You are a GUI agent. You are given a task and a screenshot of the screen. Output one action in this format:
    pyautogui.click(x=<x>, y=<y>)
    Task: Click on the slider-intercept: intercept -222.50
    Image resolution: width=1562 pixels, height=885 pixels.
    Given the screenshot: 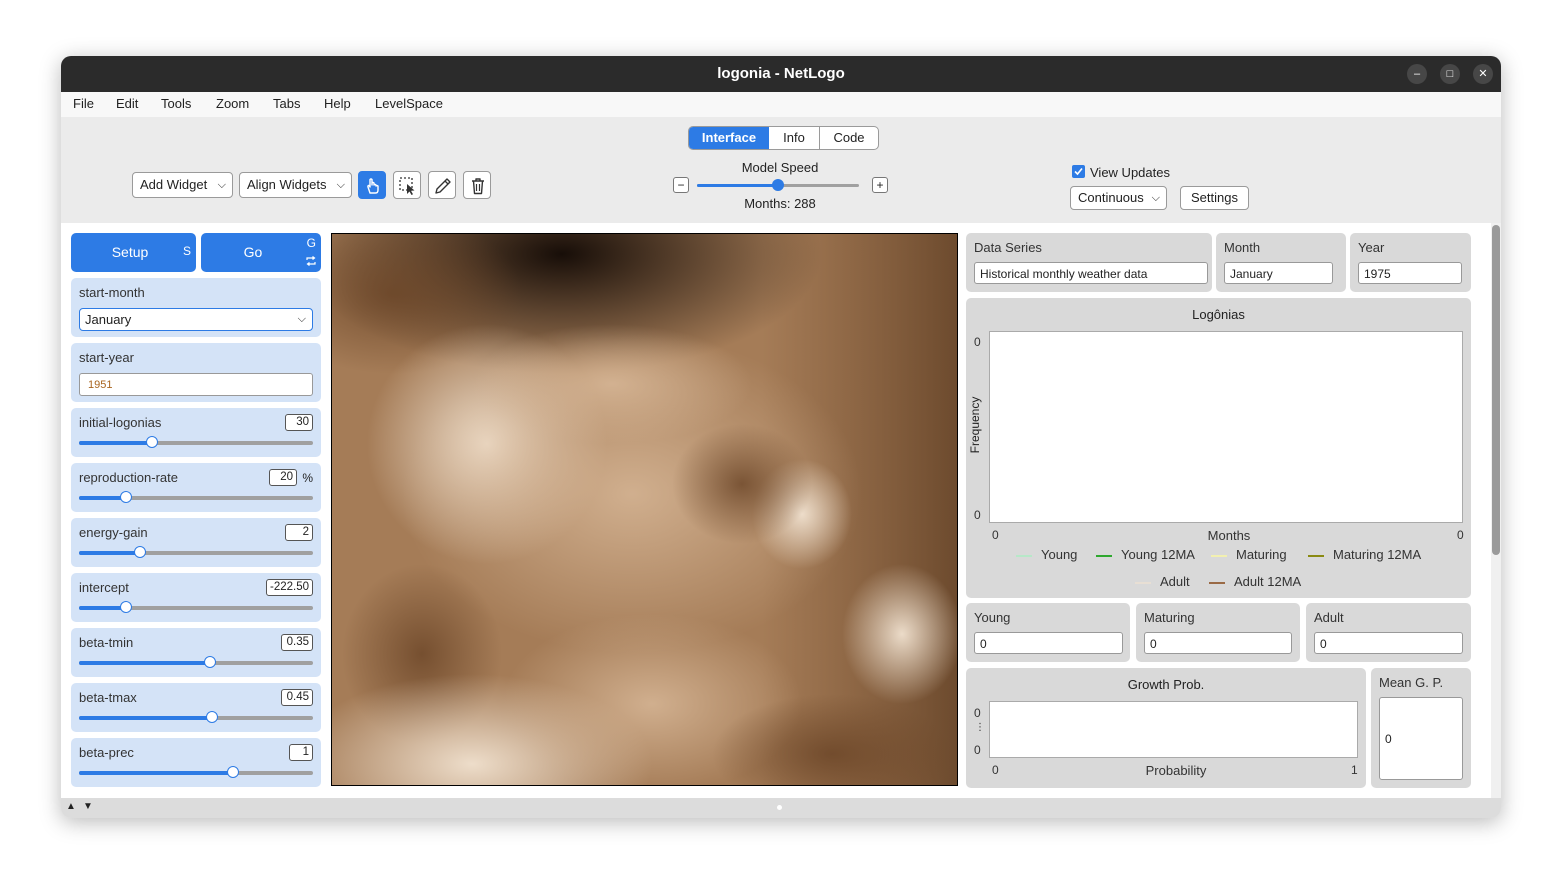 What is the action you would take?
    pyautogui.click(x=196, y=597)
    